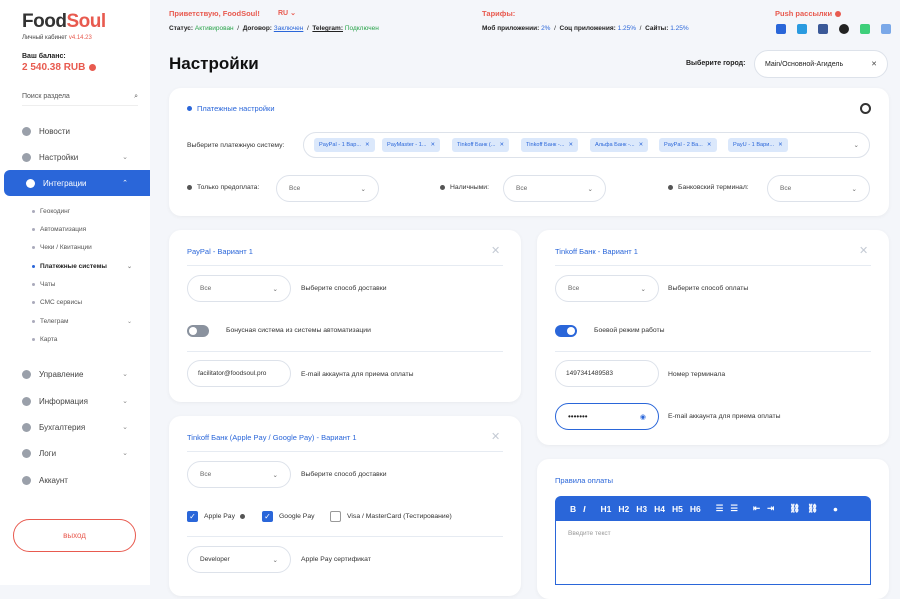 The width and height of the screenshot is (900, 599). Describe the element at coordinates (344, 145) in the screenshot. I see `chip-paypal-1: PayPal - 1 Вар... ✕` at that location.